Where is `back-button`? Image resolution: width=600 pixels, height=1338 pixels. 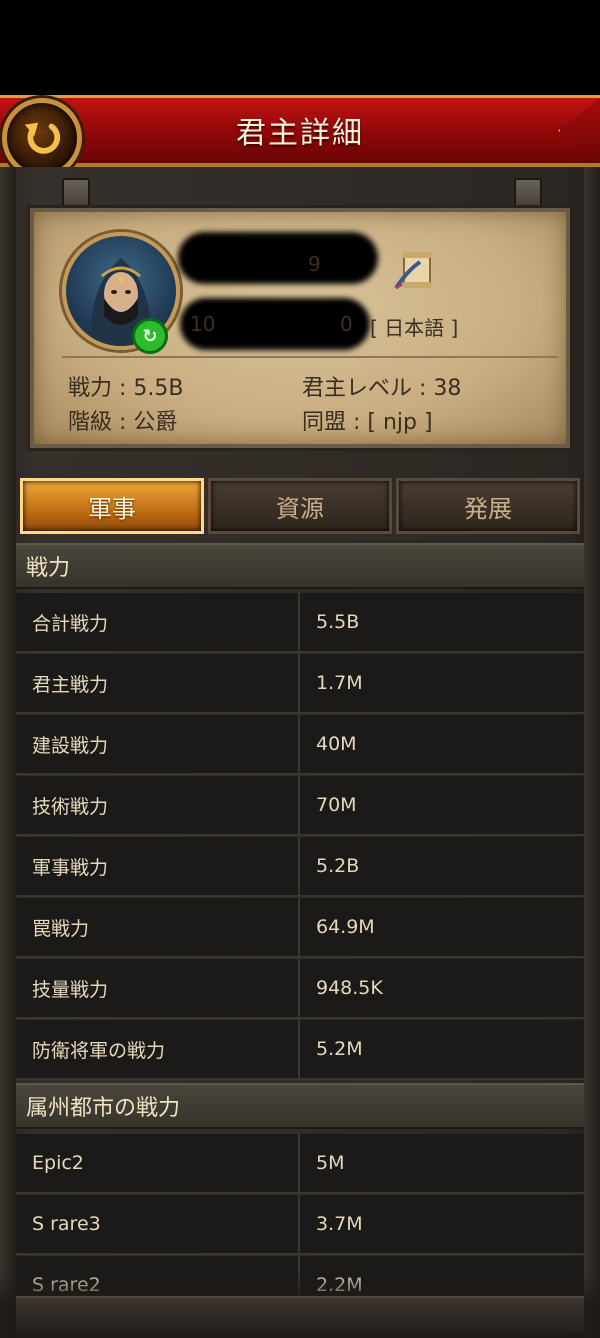
back-button is located at coordinates (42, 138).